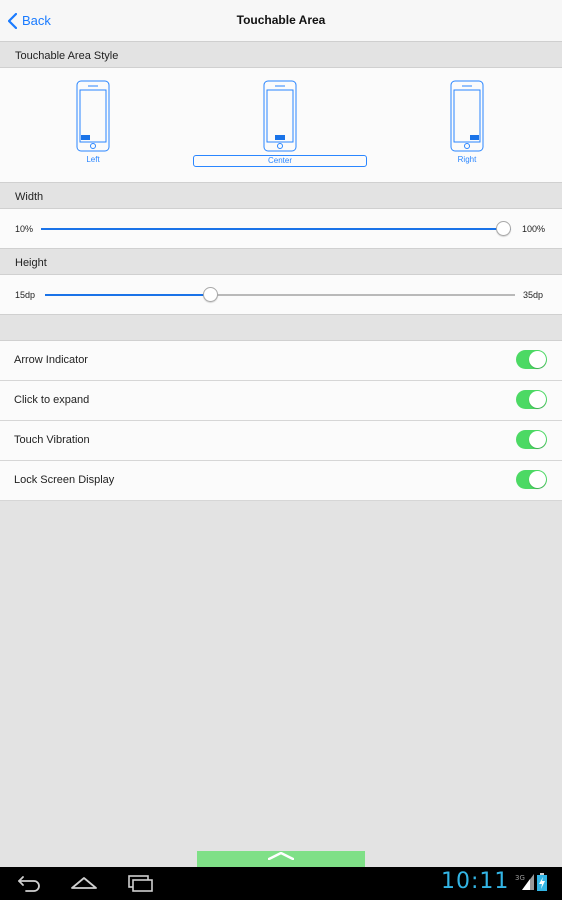 This screenshot has width=562, height=900. I want to click on style-option-left: Left, so click(93, 122).